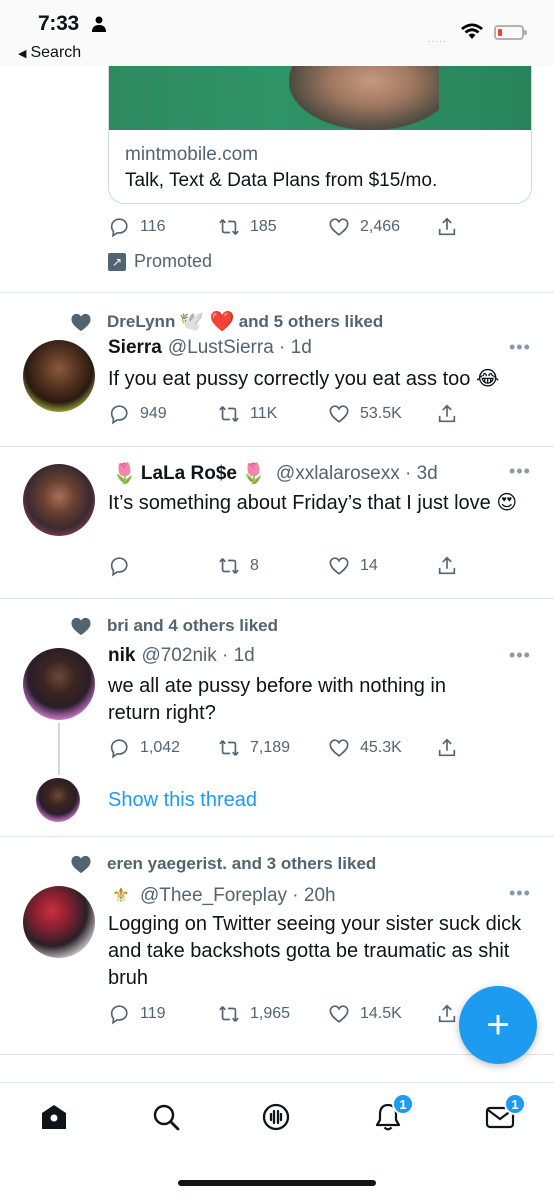 The height and width of the screenshot is (1200, 554). Describe the element at coordinates (182, 800) in the screenshot. I see `show-thread-link: Show this thread` at that location.